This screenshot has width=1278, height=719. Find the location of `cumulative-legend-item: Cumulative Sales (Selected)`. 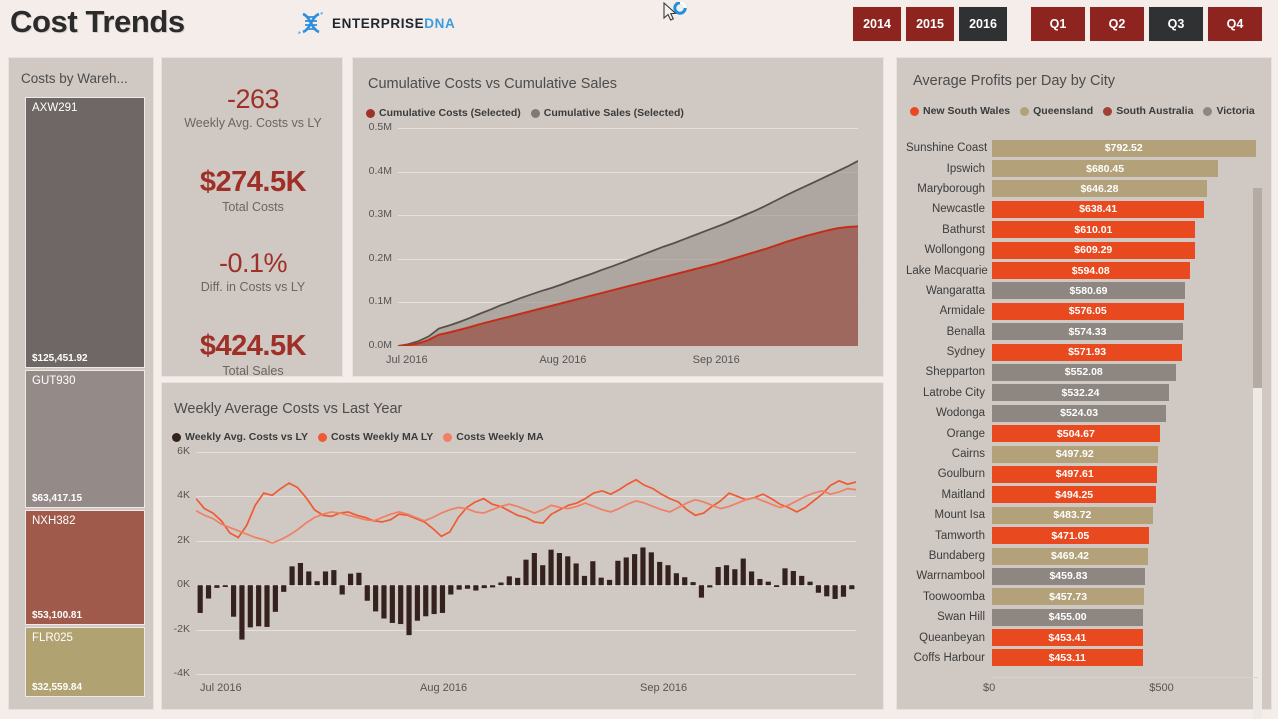

cumulative-legend-item: Cumulative Sales (Selected) is located at coordinates (607, 113).